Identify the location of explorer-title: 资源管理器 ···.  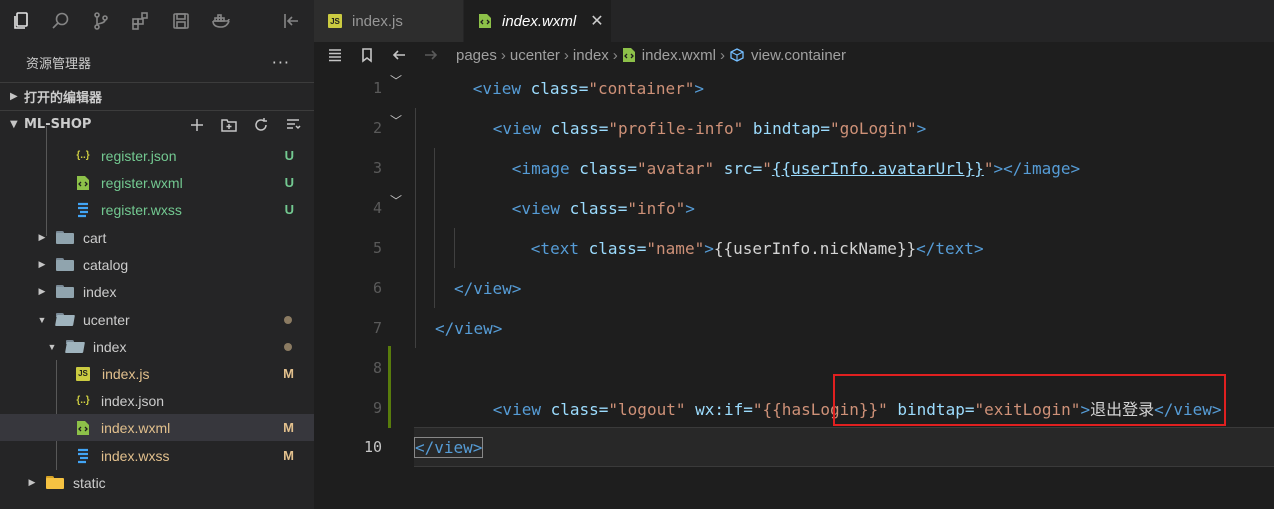
(157, 62).